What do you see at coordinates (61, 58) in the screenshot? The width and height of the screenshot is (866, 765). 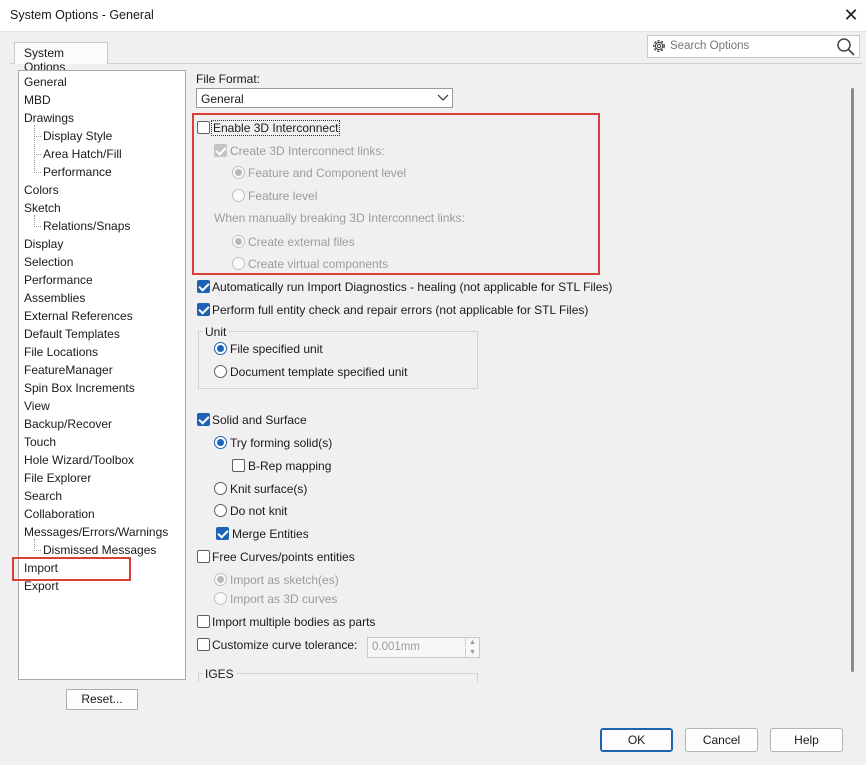 I see `tab-system-options: System Options` at bounding box center [61, 58].